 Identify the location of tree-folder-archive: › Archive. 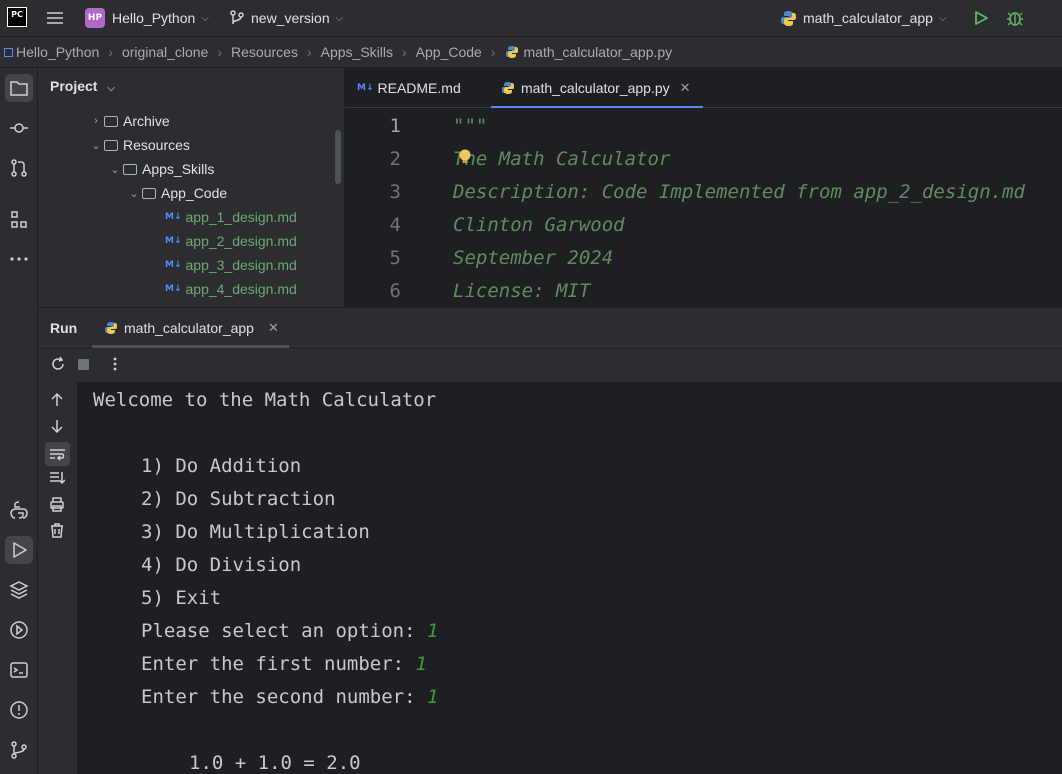
(129, 121).